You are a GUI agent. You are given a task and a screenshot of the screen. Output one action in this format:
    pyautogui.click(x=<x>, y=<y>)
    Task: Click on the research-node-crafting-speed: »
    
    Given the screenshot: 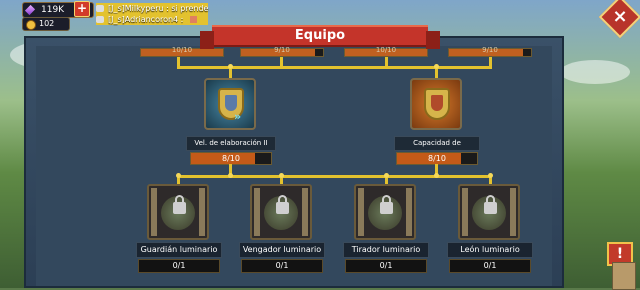 What is the action you would take?
    pyautogui.click(x=230, y=104)
    